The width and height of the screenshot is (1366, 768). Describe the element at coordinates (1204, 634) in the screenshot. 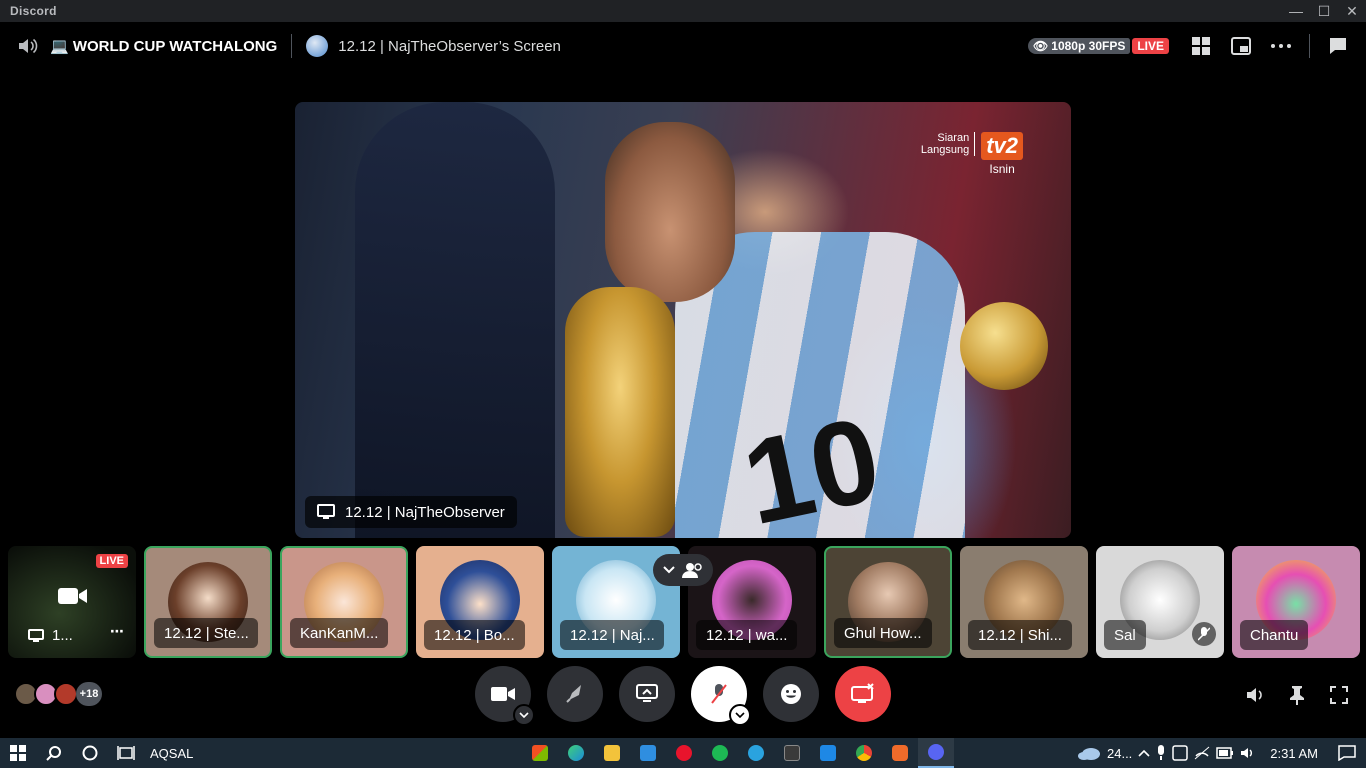

I see `muted-mic-icon` at that location.